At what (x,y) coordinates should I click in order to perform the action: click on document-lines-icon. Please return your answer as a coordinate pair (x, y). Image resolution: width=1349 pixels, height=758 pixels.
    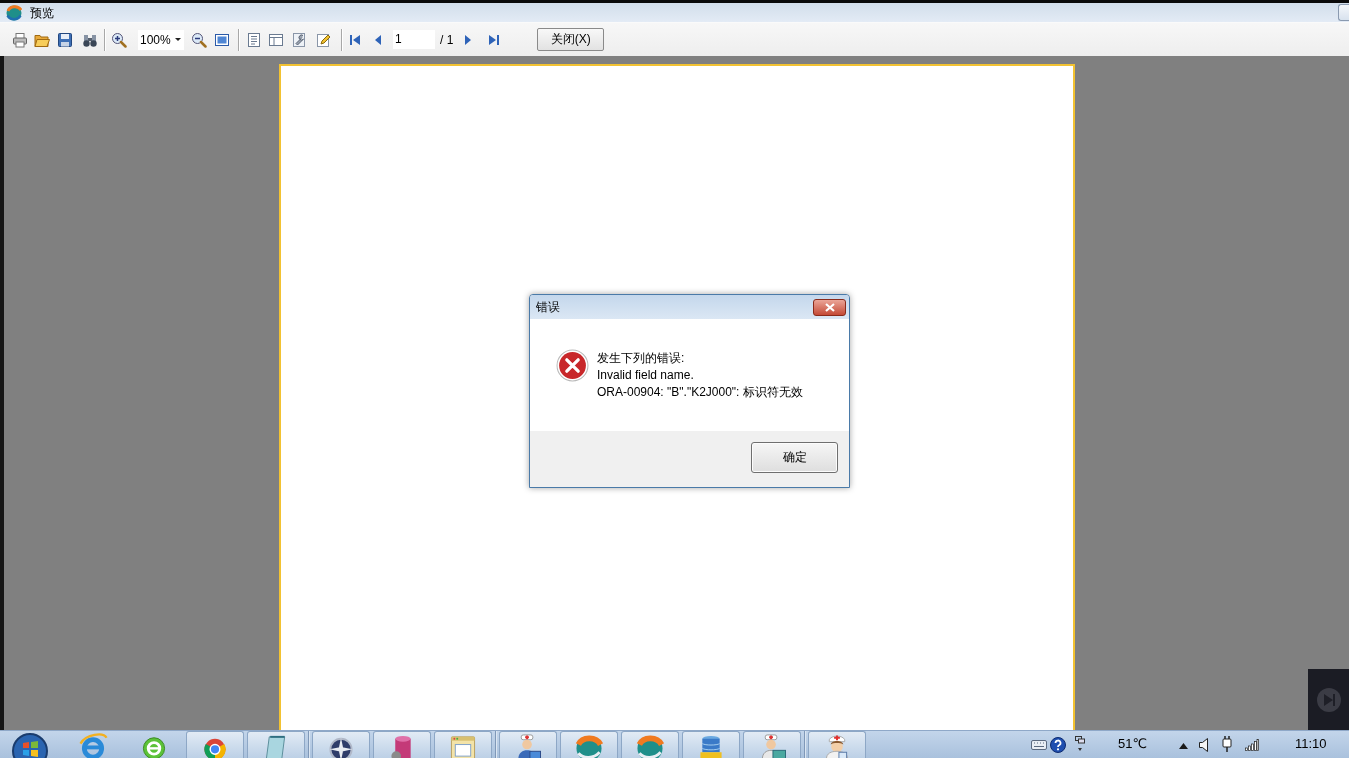
    Looking at the image, I should click on (254, 39).